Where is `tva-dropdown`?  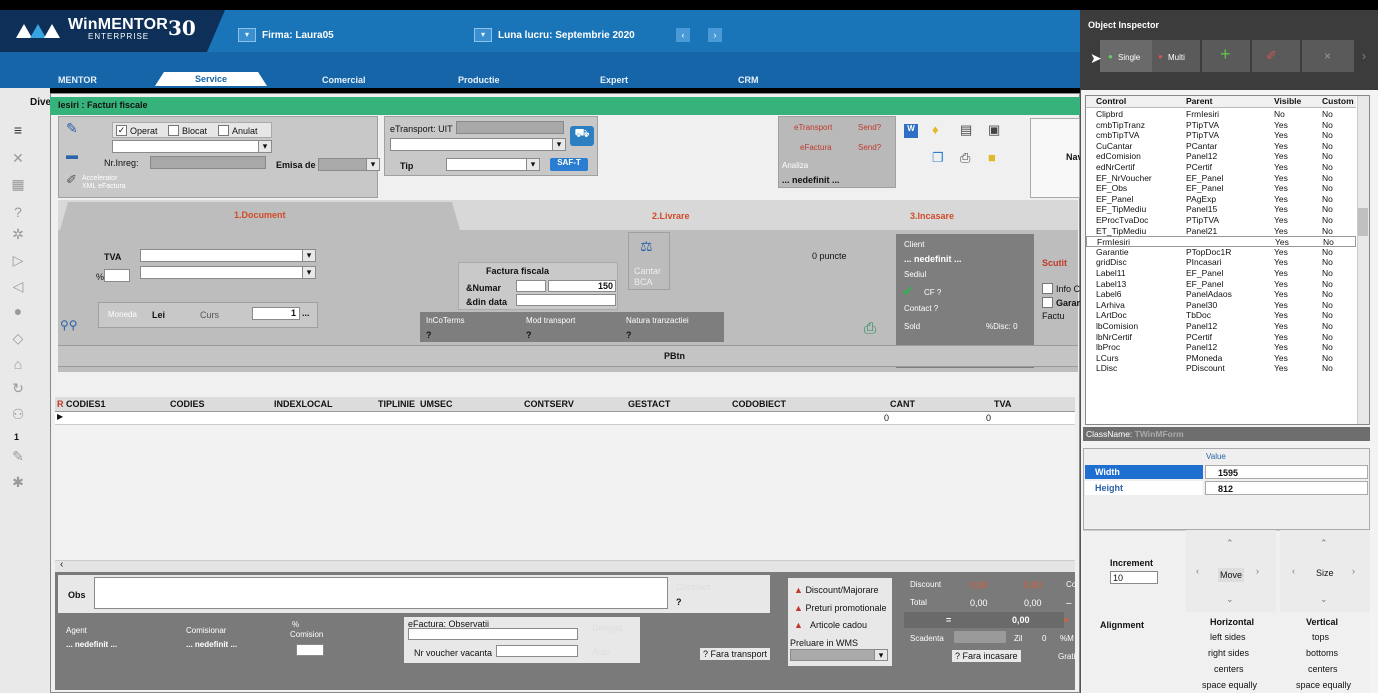 tva-dropdown is located at coordinates (228, 255).